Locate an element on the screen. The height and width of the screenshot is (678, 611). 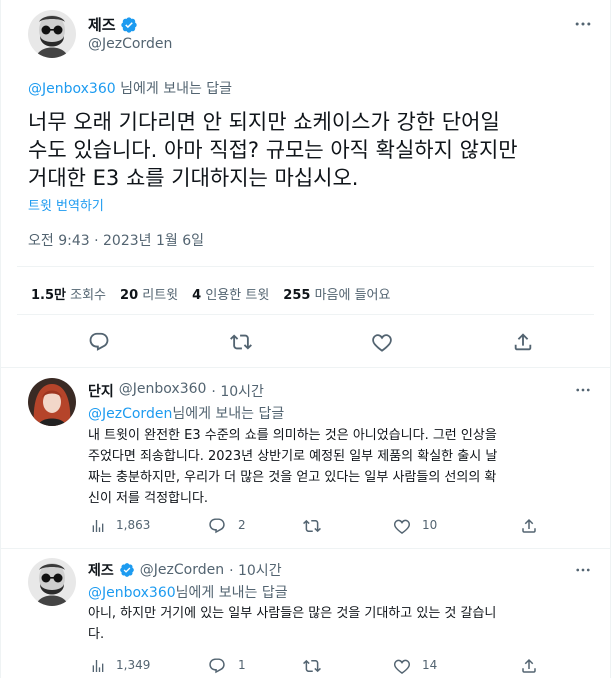
reply-context: @Jenbox360님에게 보내는 답글 is located at coordinates (188, 592).